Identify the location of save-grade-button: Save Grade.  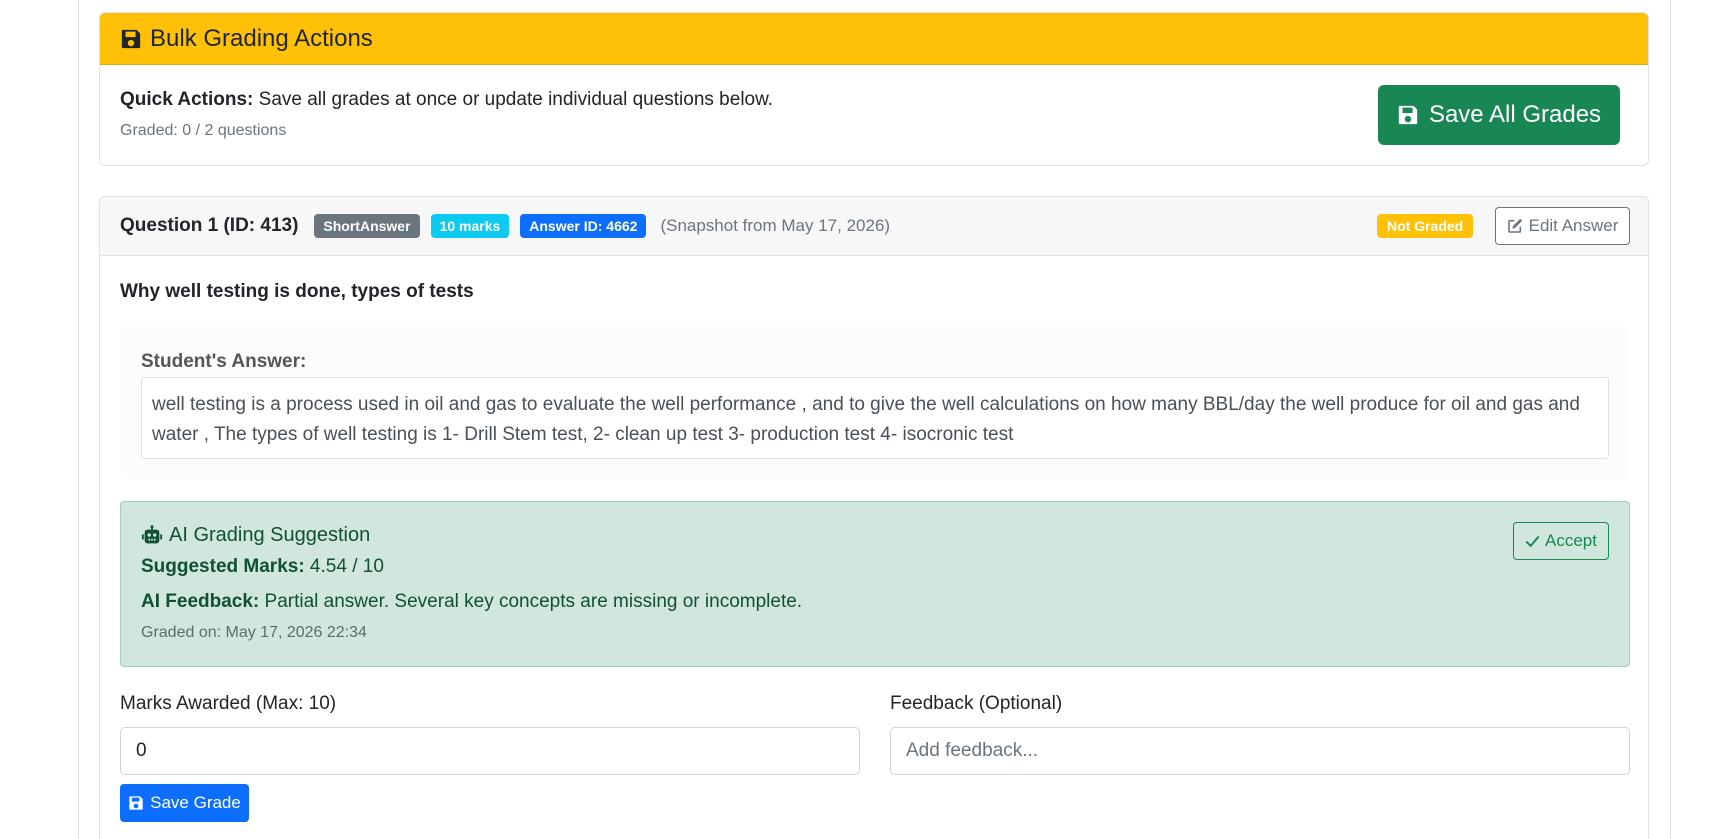
(184, 803).